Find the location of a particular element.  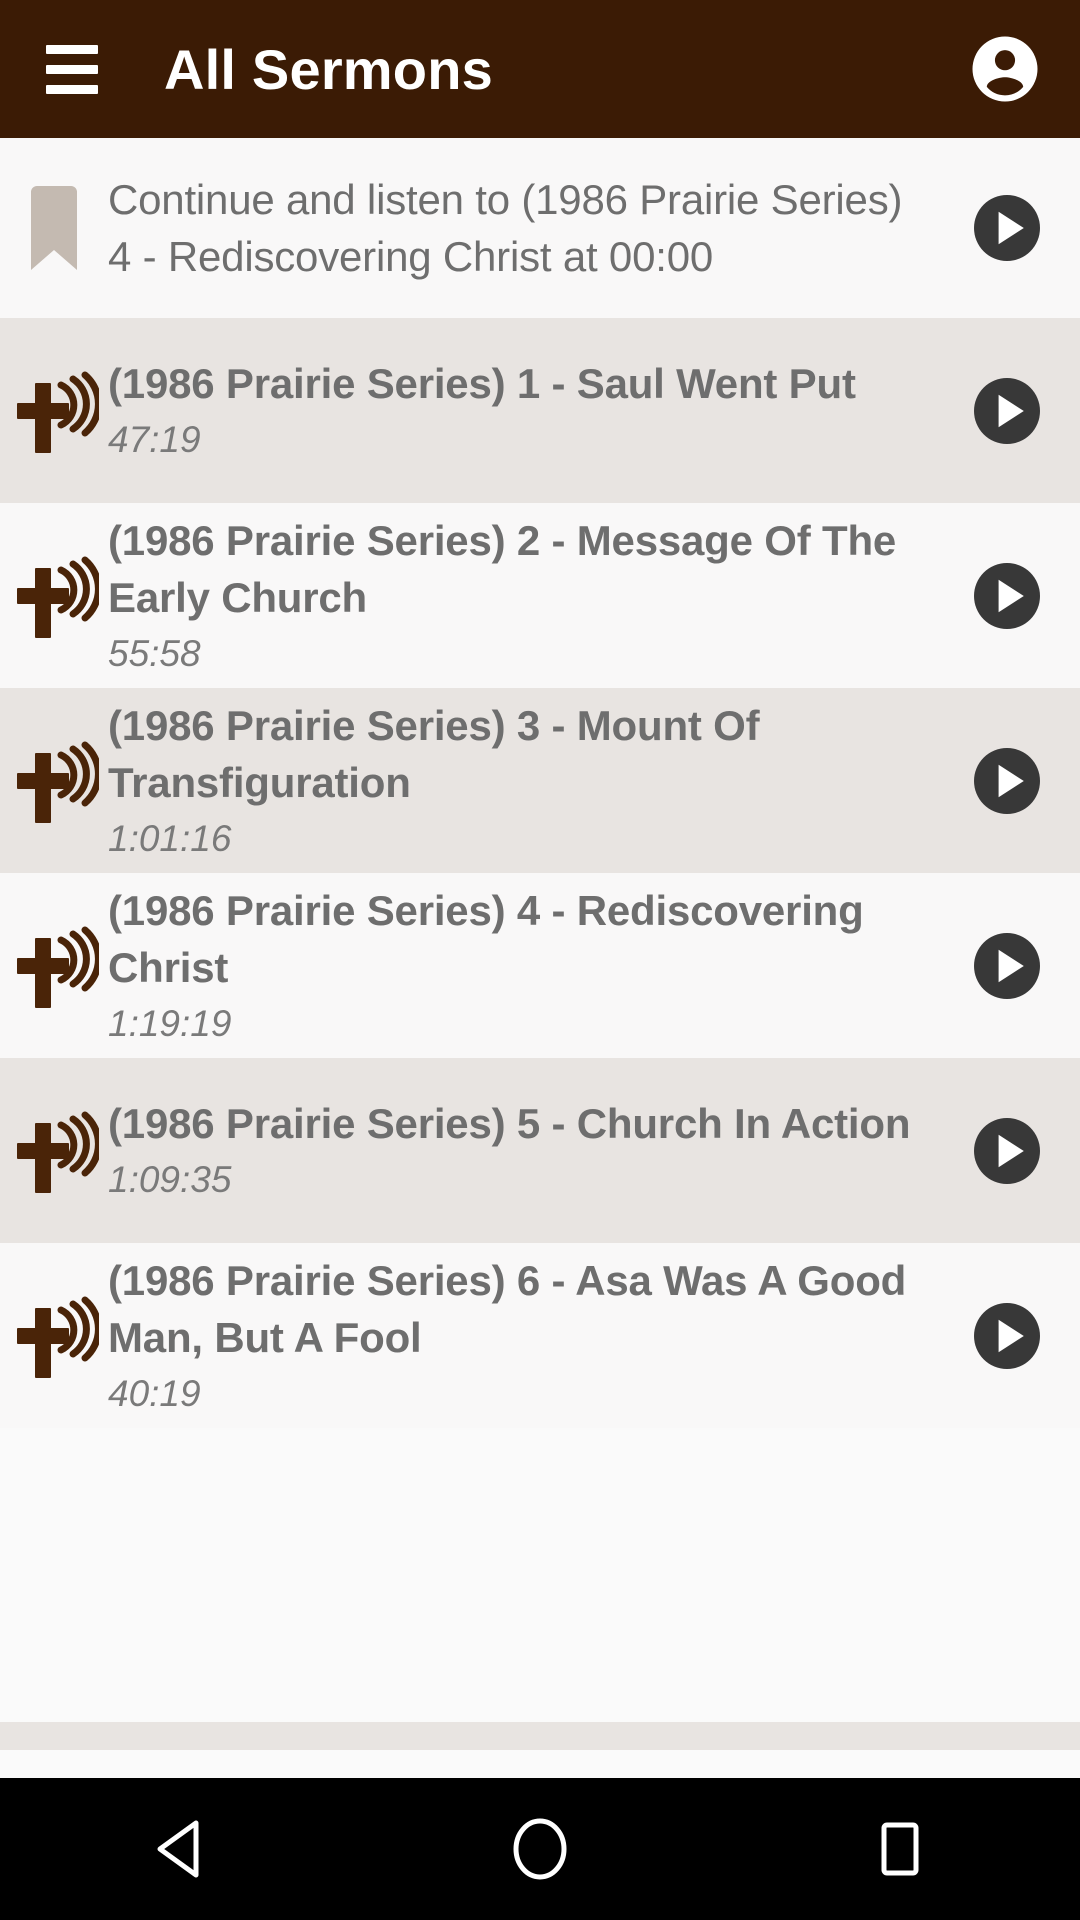

sermon-title: (1986 Prairie Series) 1 - Saul Went Put is located at coordinates (482, 383).